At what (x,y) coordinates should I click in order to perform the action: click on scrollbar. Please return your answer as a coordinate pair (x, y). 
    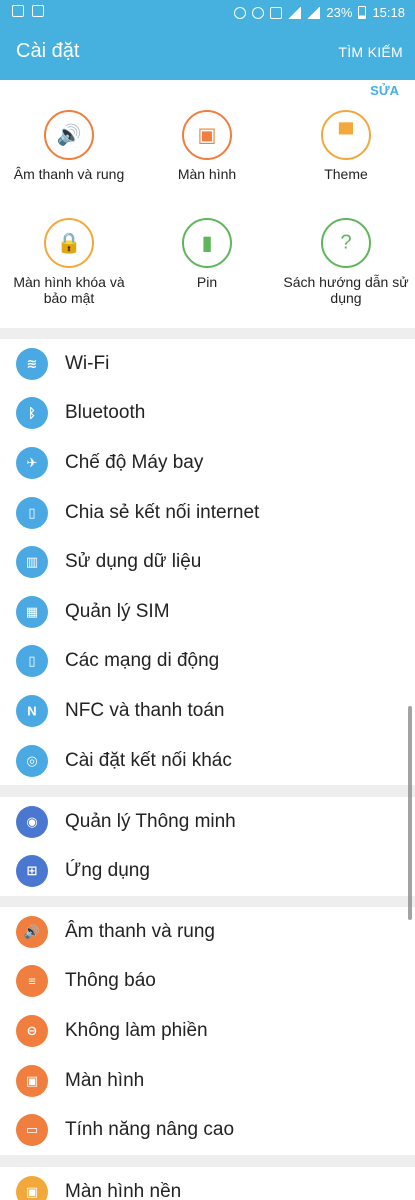
    Looking at the image, I should click on (410, 813).